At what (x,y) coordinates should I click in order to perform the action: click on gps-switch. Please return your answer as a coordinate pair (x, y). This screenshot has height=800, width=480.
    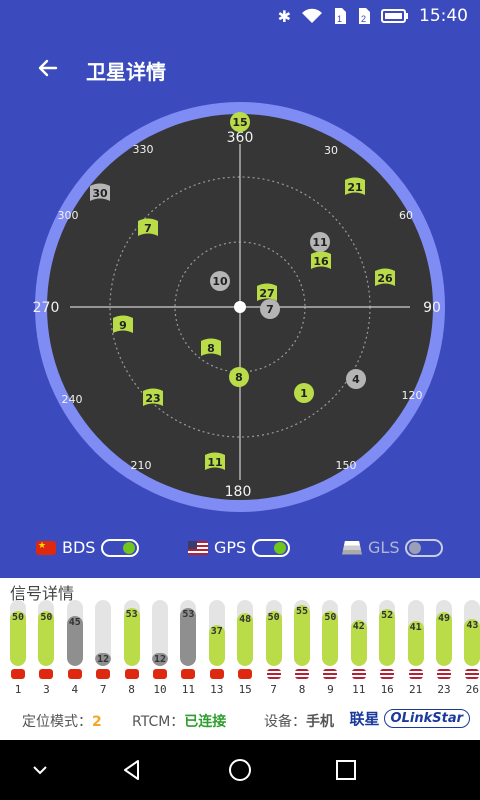
    Looking at the image, I should click on (271, 547).